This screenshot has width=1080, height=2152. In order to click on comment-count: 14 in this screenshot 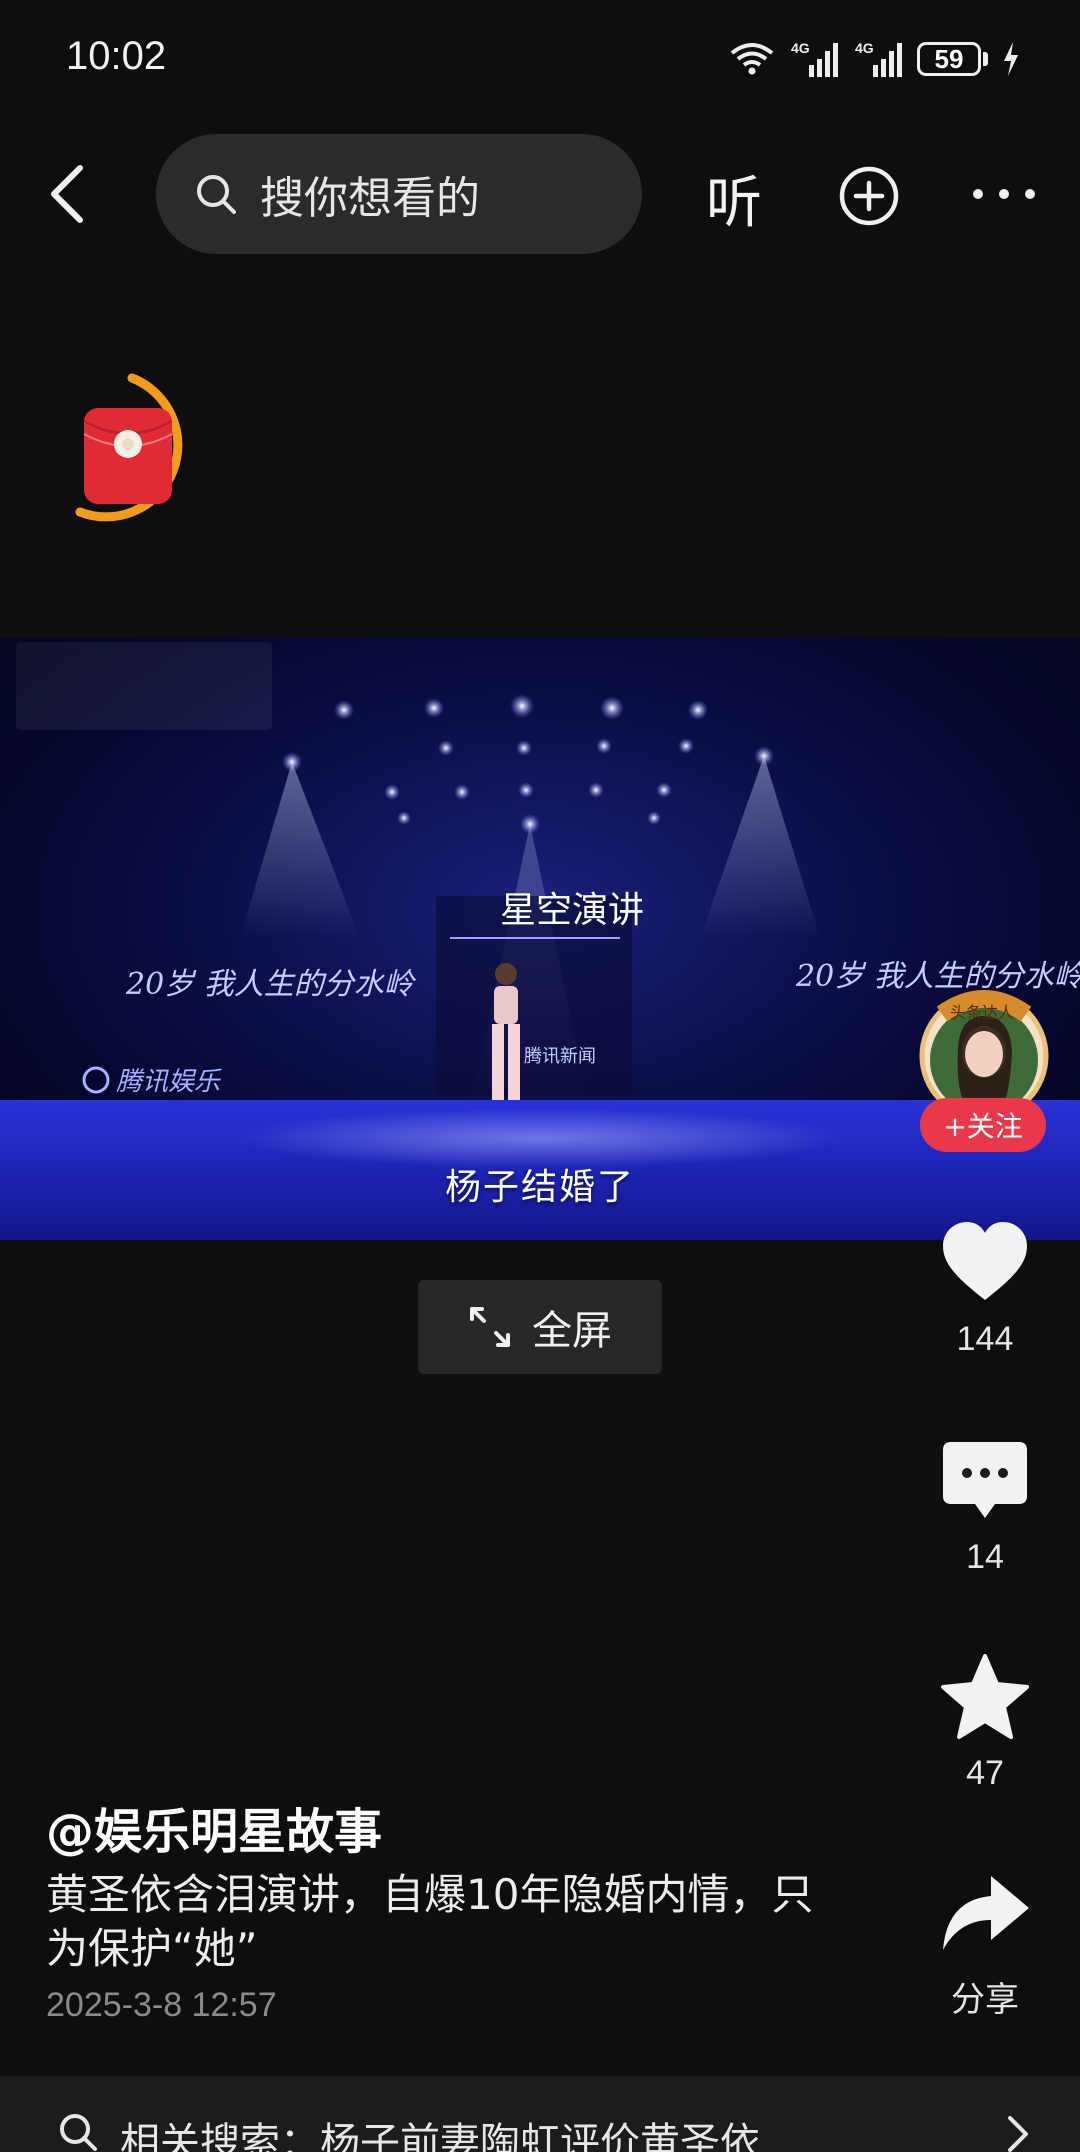, I will do `click(985, 1557)`.